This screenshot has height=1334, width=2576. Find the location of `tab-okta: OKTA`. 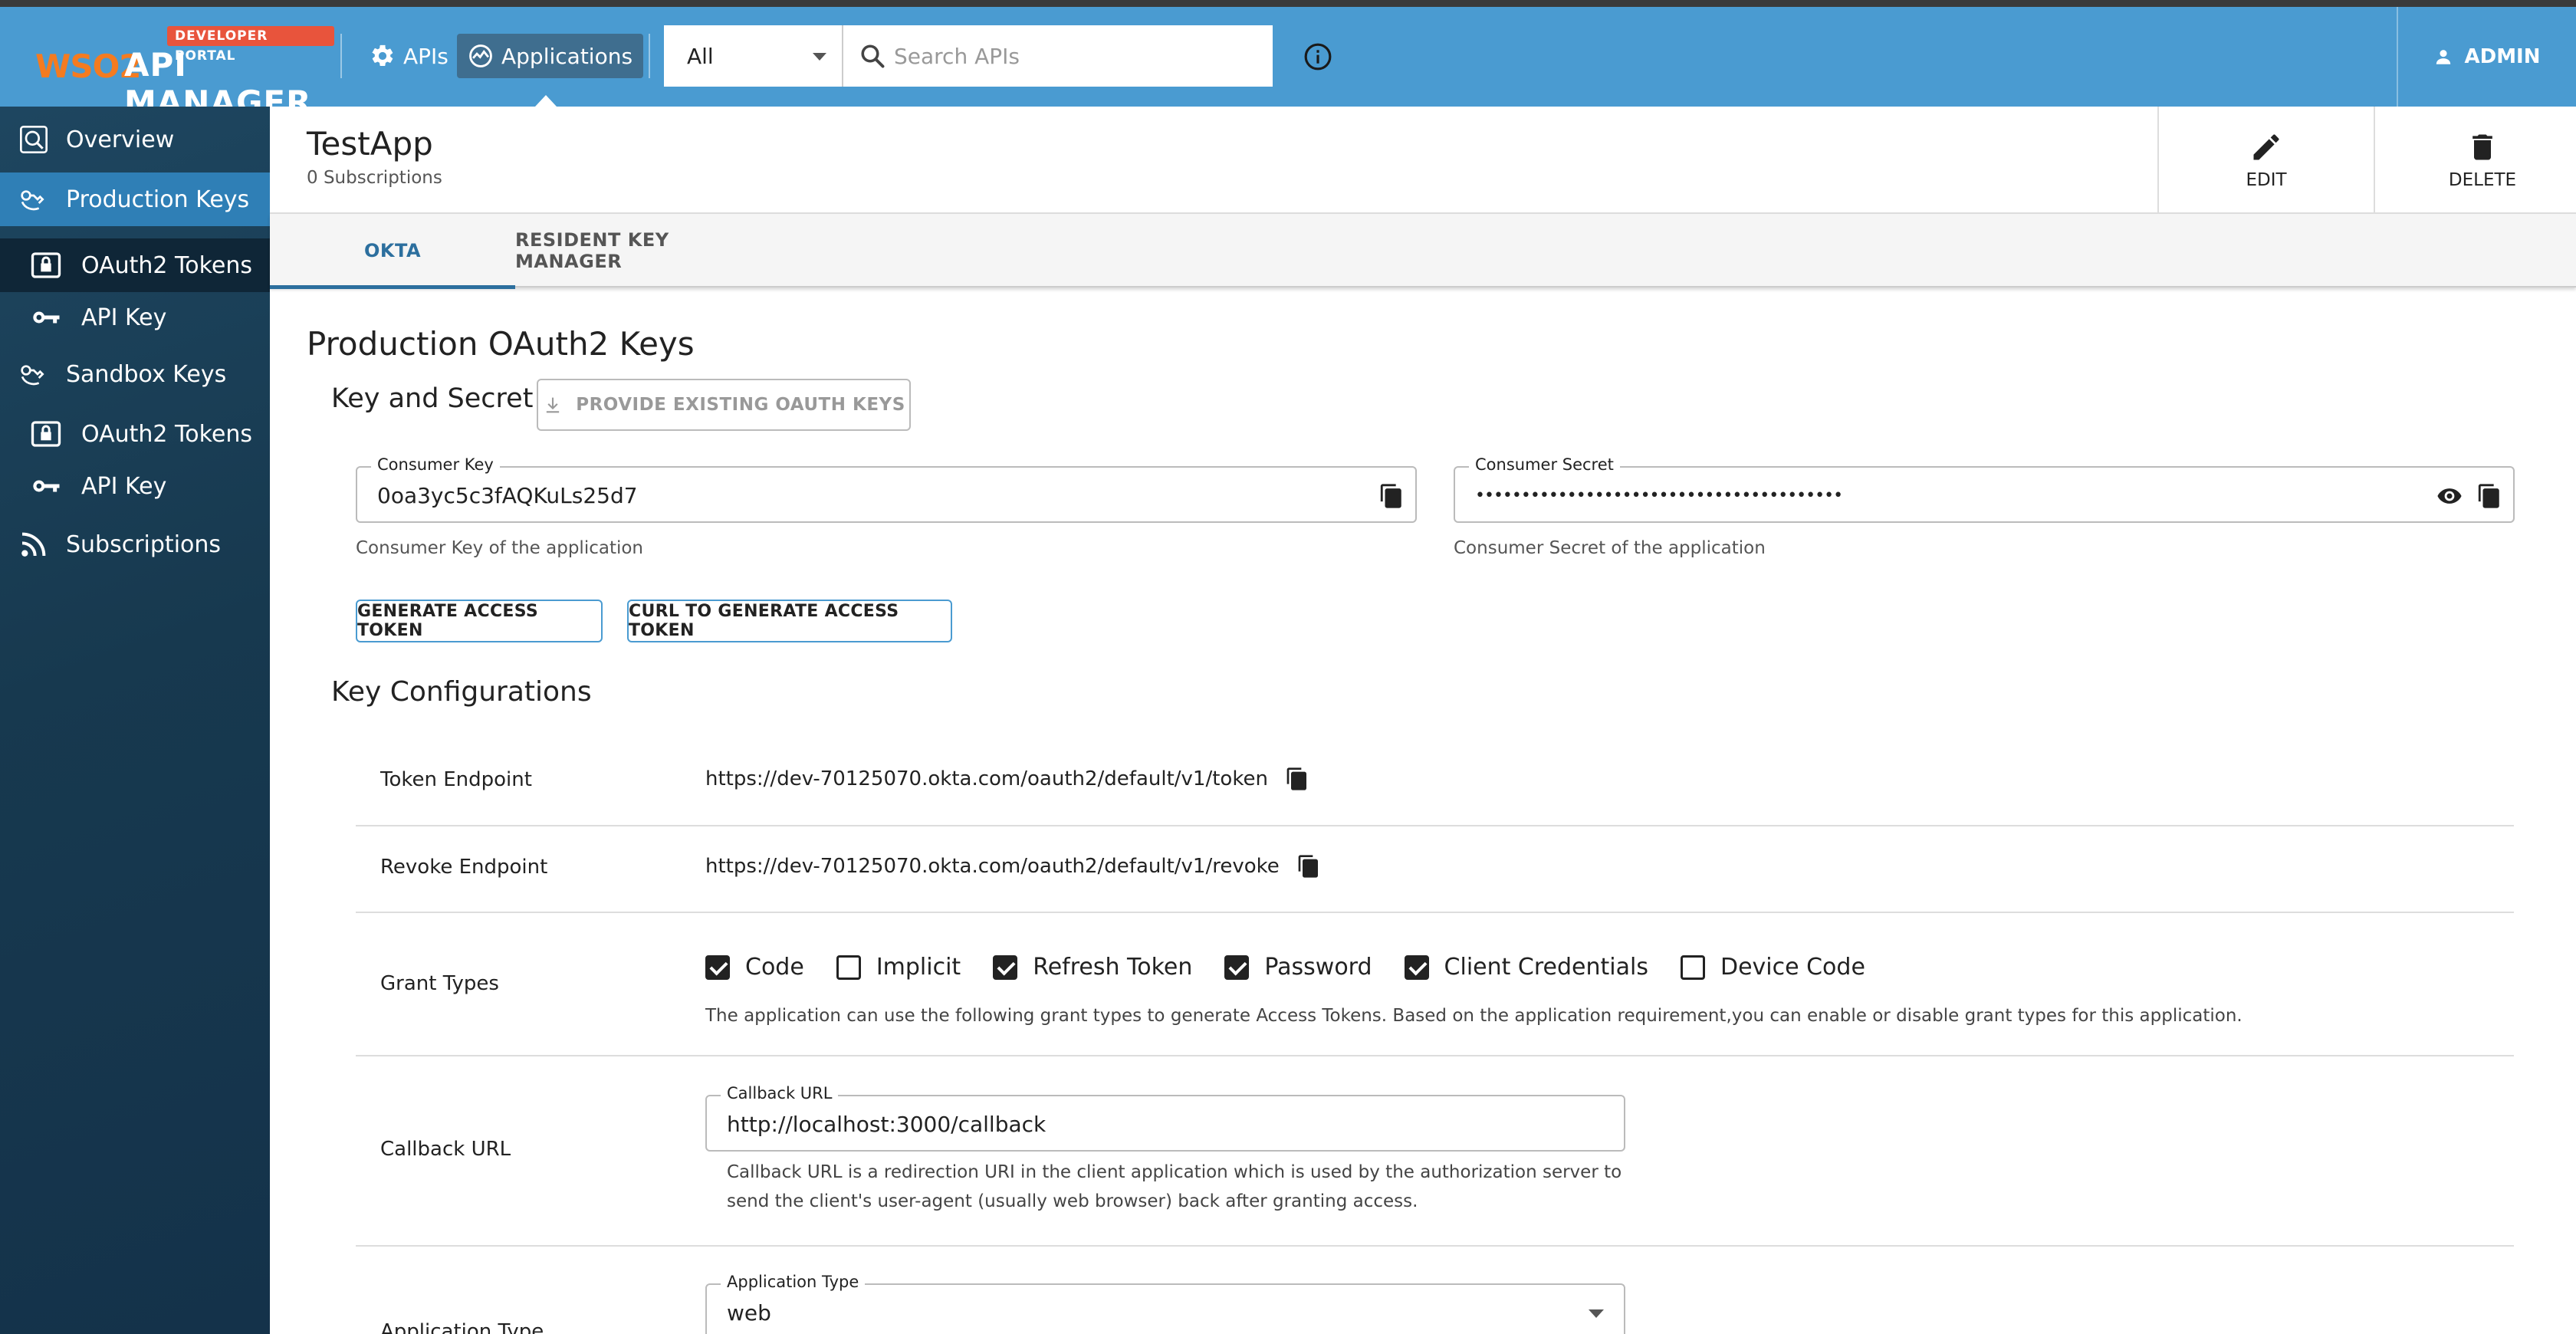

tab-okta: OKTA is located at coordinates (392, 252).